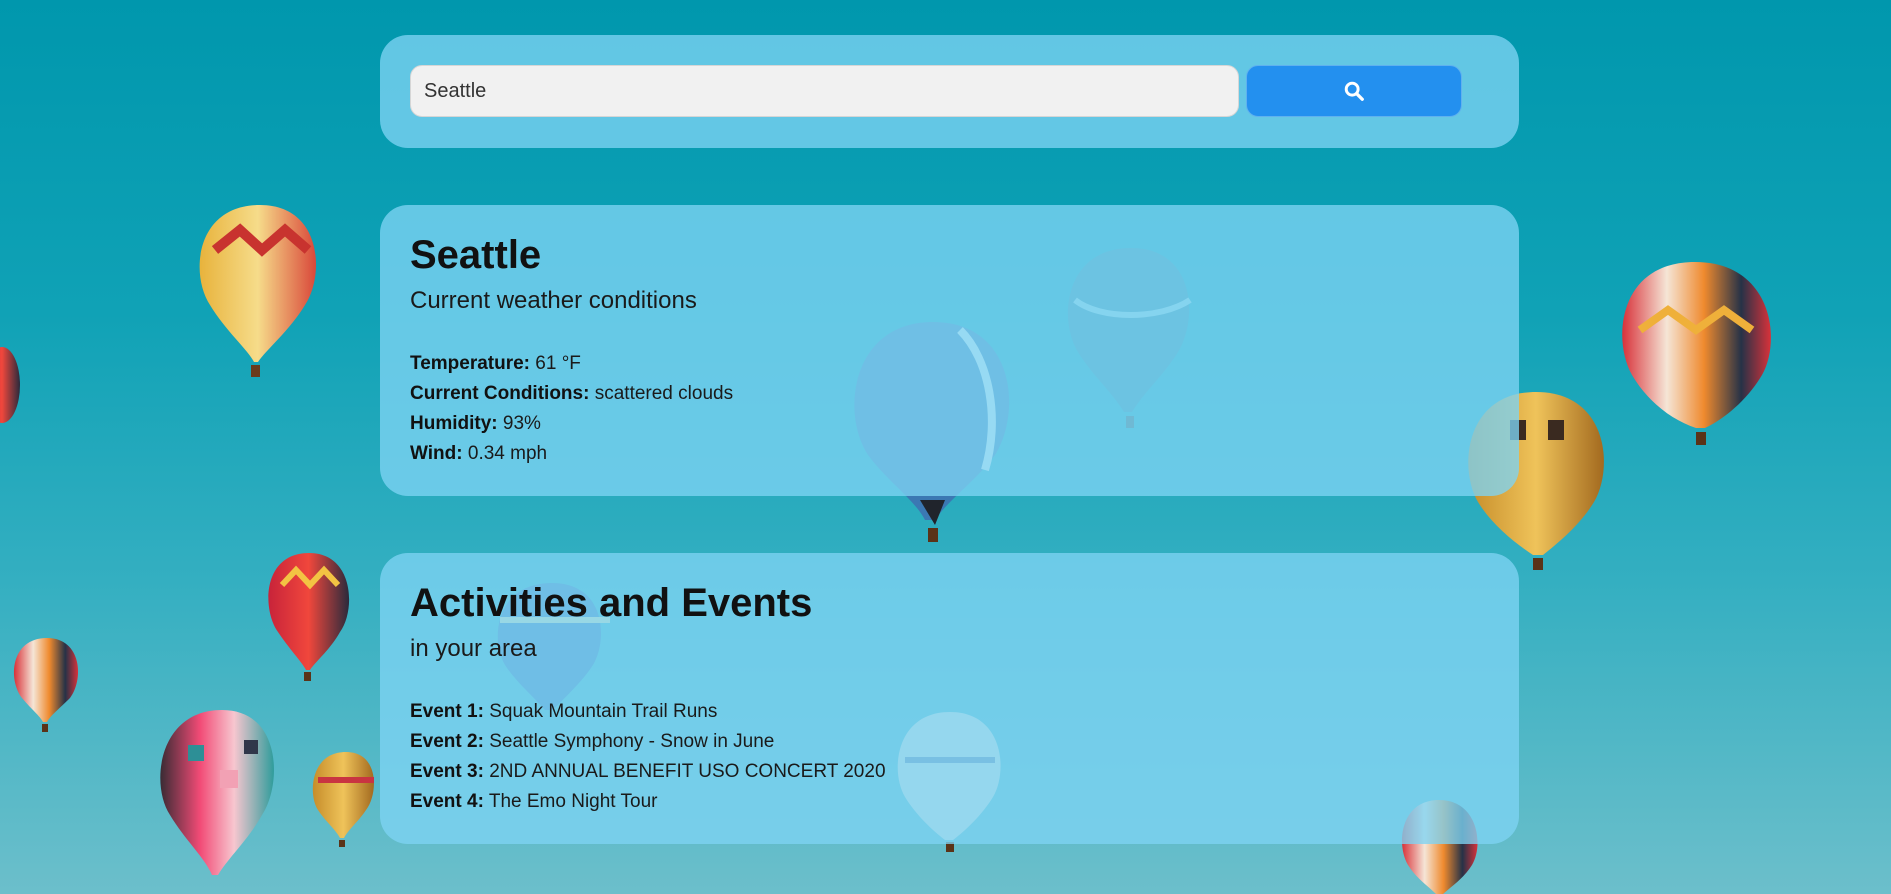 This screenshot has height=894, width=1891. Describe the element at coordinates (611, 603) in the screenshot. I see `events-title: Activities and Events` at that location.